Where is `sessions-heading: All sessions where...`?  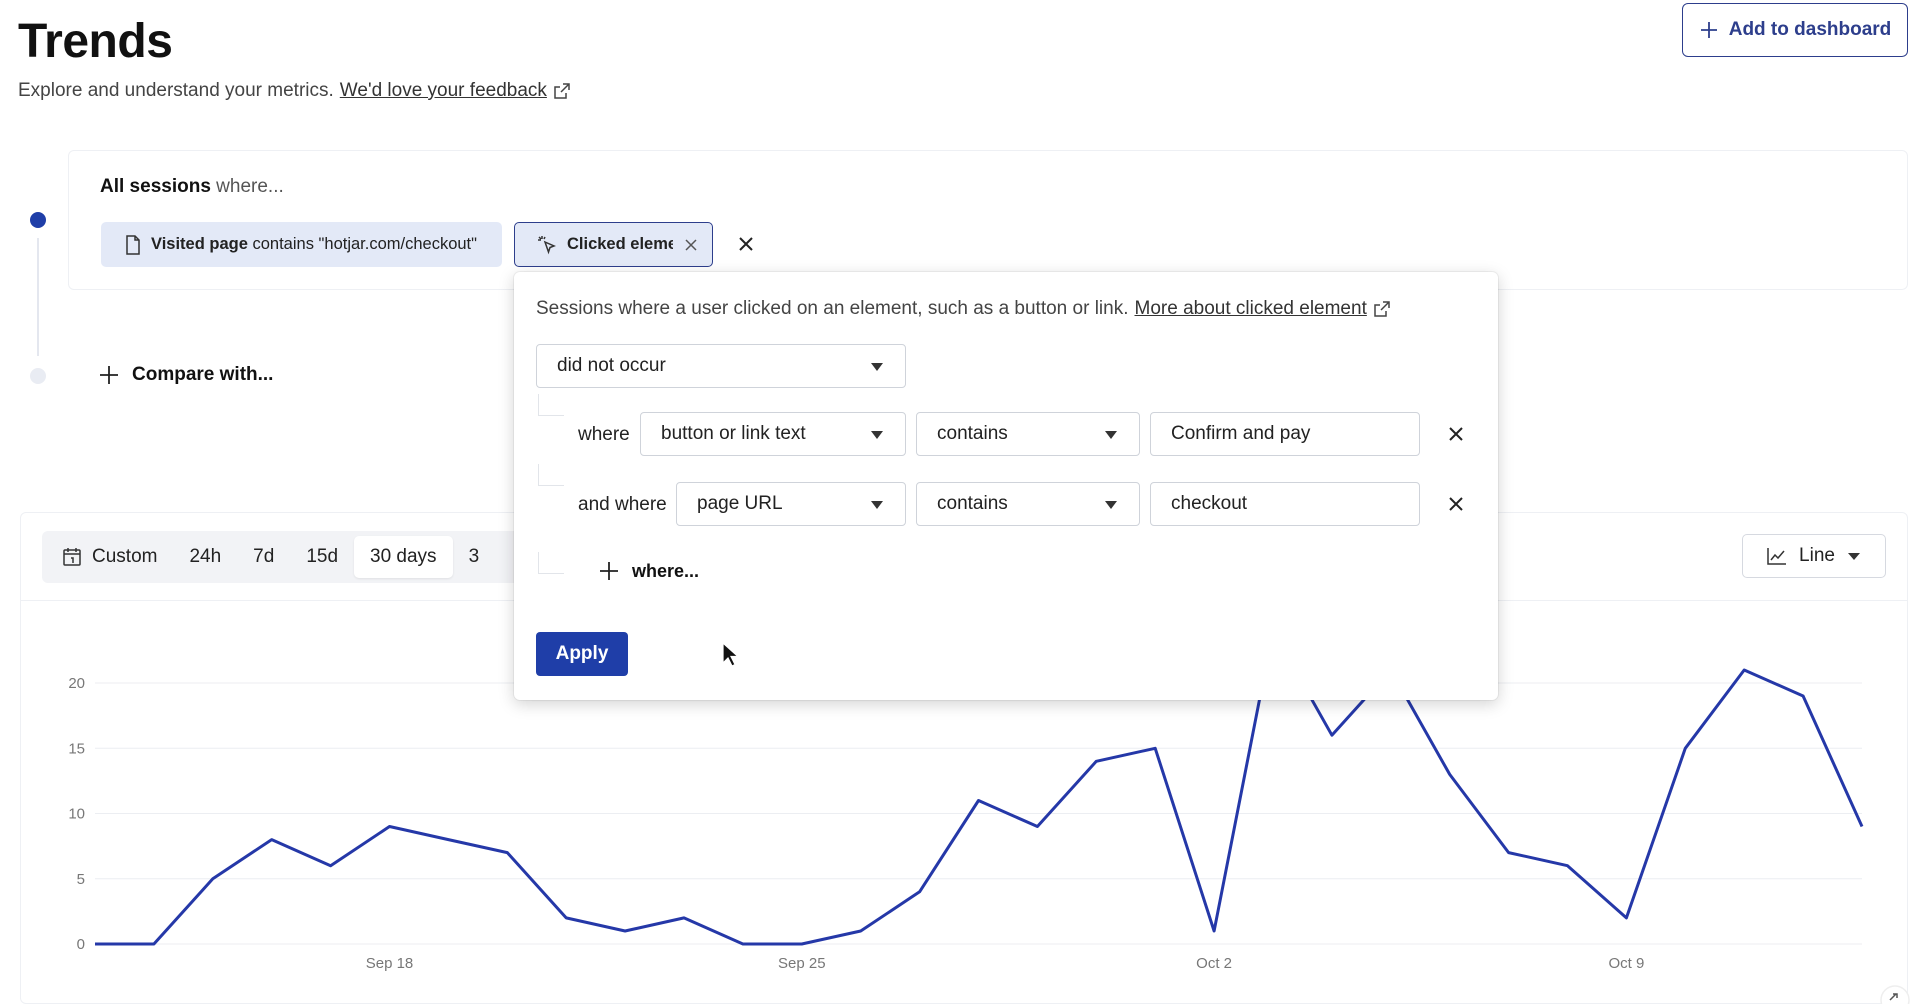 sessions-heading: All sessions where... is located at coordinates (192, 187).